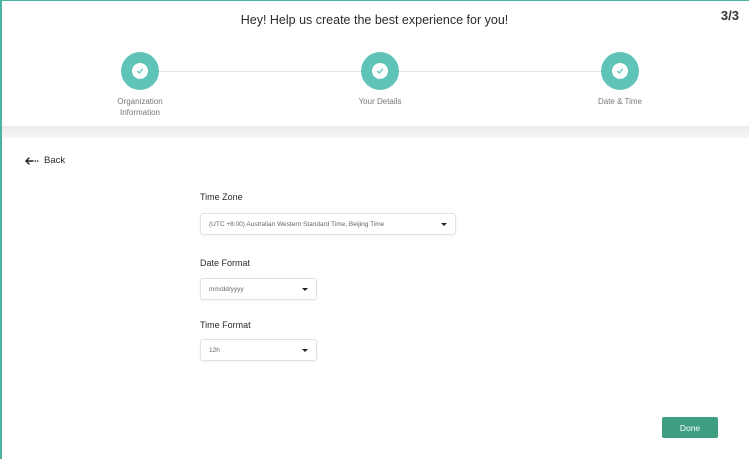 This screenshot has width=749, height=459. I want to click on time-format-value: 12h, so click(214, 350).